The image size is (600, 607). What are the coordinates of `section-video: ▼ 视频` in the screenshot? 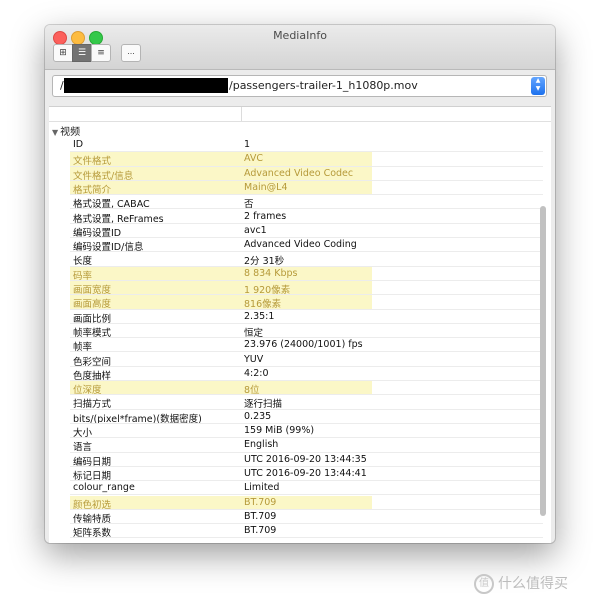 It's located at (66, 130).